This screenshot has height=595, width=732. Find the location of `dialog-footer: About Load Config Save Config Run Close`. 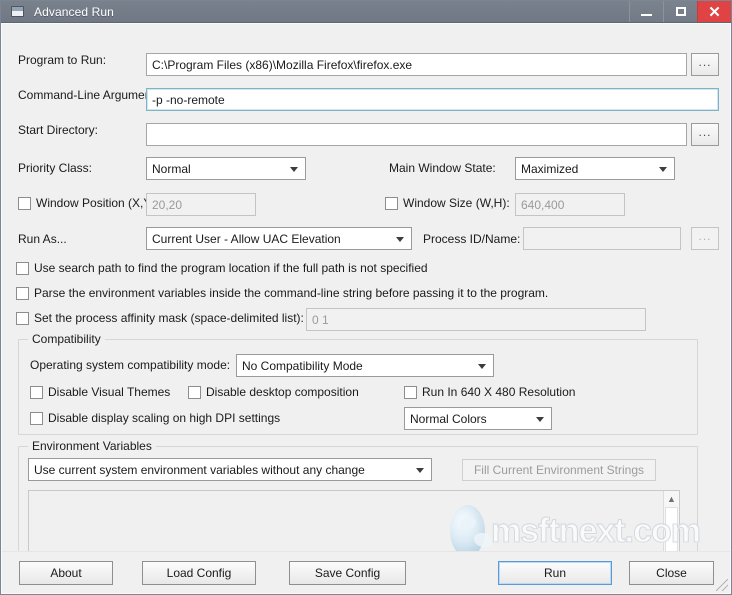

dialog-footer: About Load Config Save Config Run Close is located at coordinates (366, 572).